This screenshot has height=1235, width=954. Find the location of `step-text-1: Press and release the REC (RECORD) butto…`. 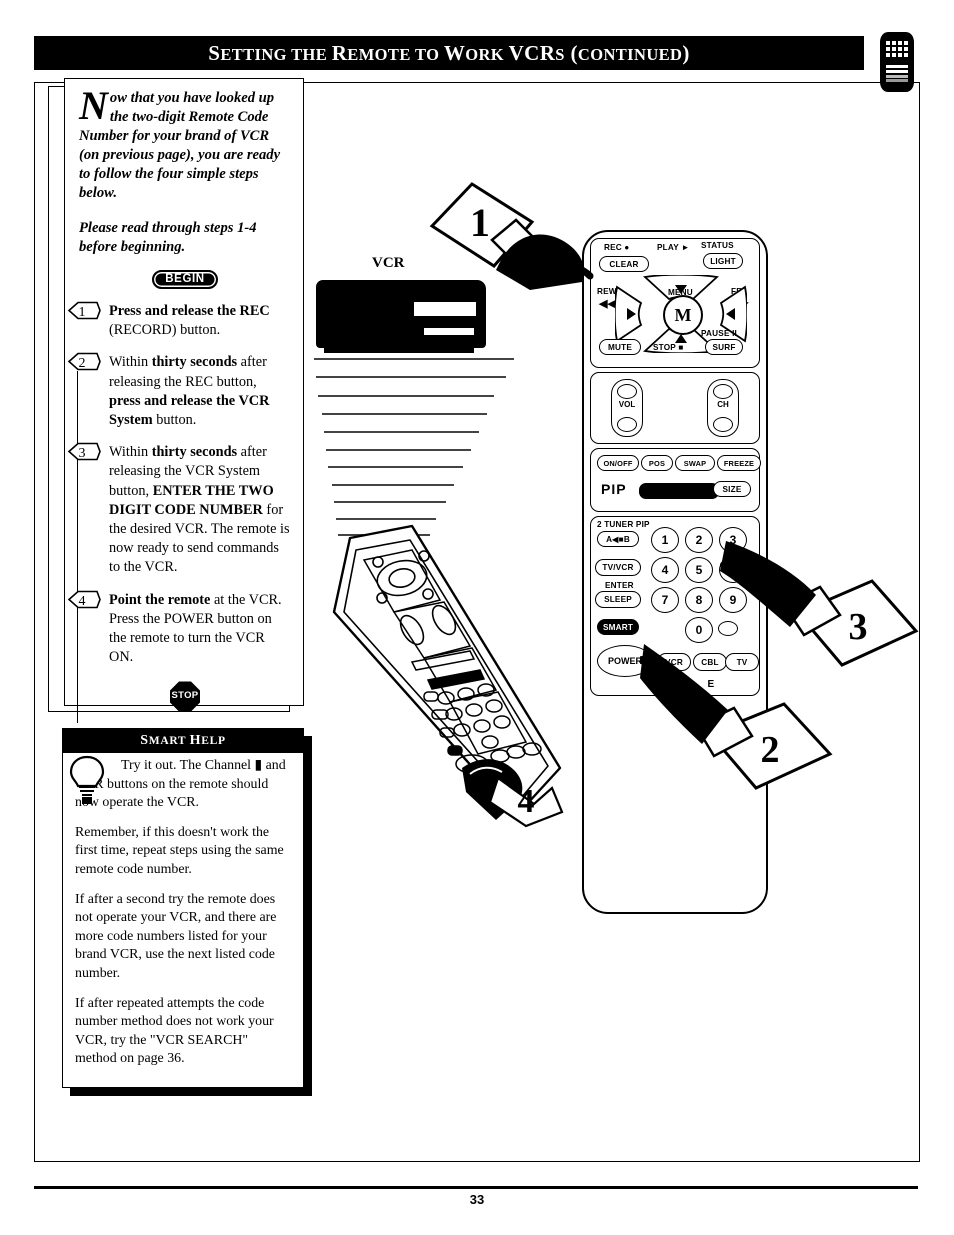

step-text-1: Press and release the REC (RECORD) butto… is located at coordinates (189, 321).